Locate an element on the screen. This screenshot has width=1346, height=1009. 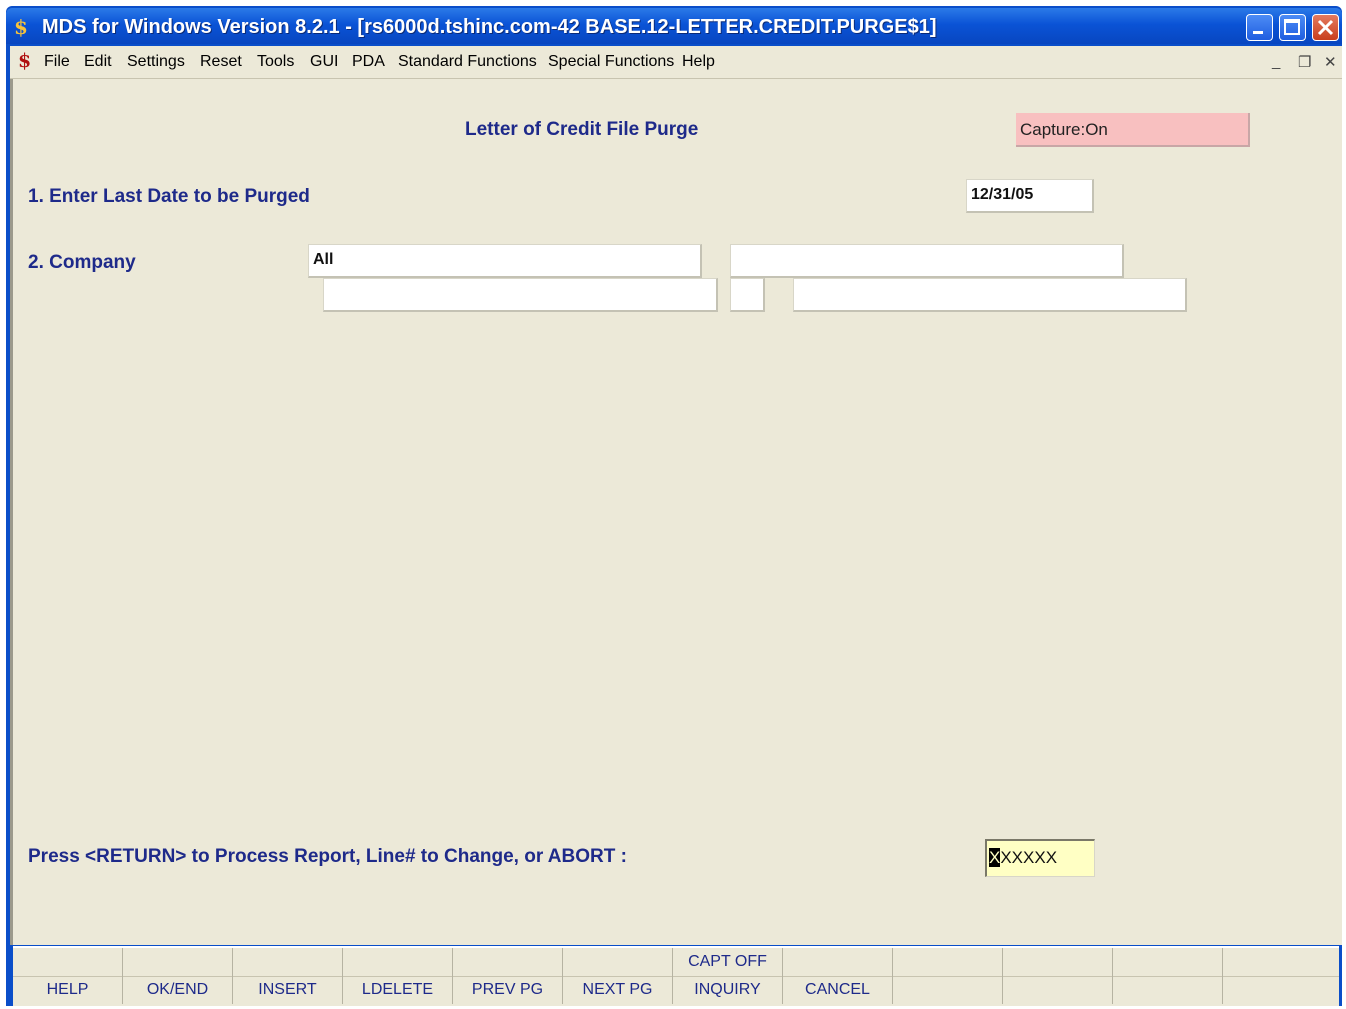
menu-tools: Tools is located at coordinates (275, 62).